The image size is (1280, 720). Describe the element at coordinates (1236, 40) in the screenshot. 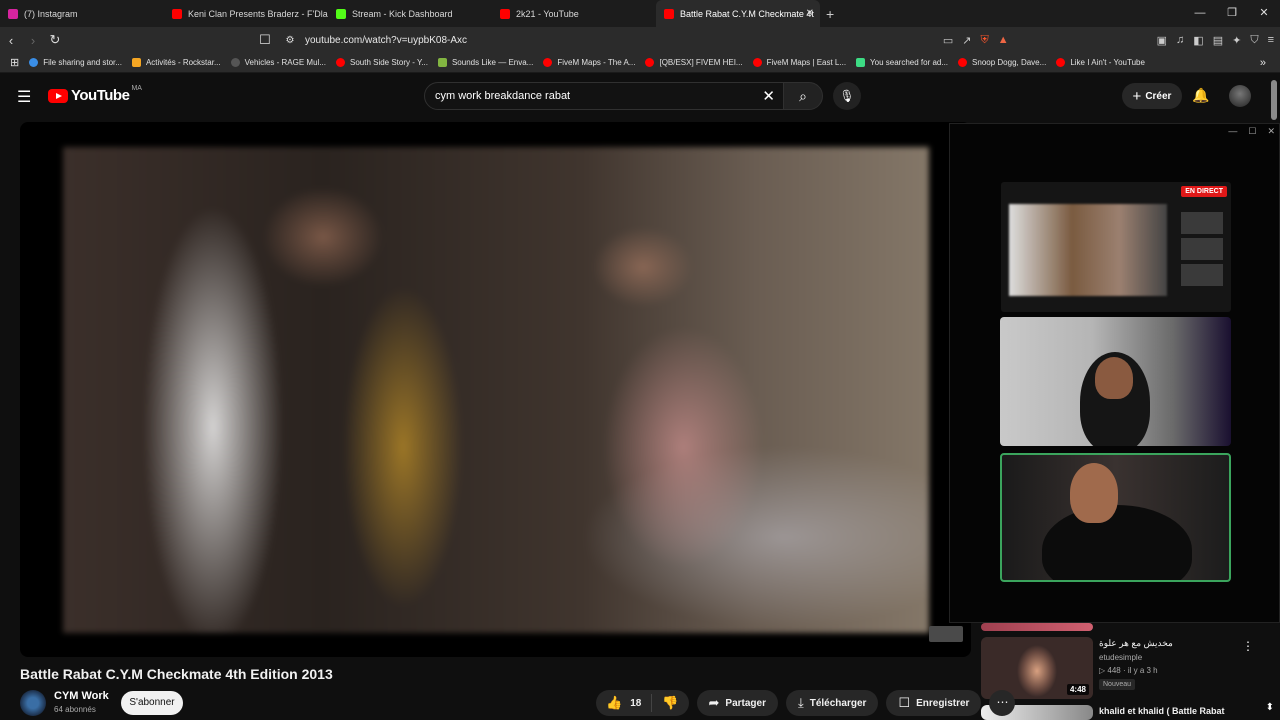

I see `ai-icon: ✦` at that location.